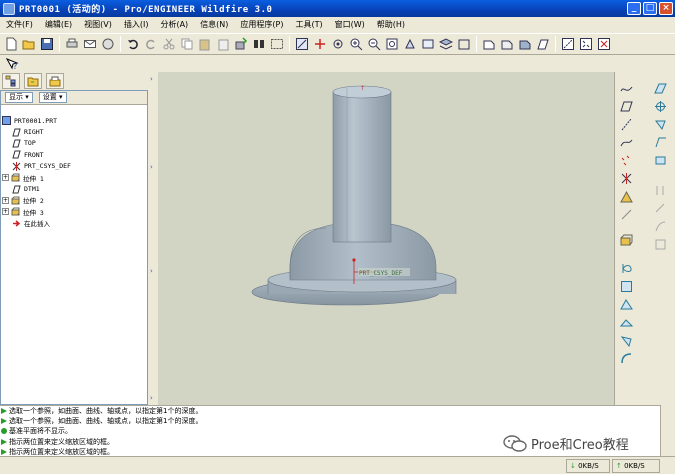  I want to click on menu-window: 窗口(W), so click(350, 24).